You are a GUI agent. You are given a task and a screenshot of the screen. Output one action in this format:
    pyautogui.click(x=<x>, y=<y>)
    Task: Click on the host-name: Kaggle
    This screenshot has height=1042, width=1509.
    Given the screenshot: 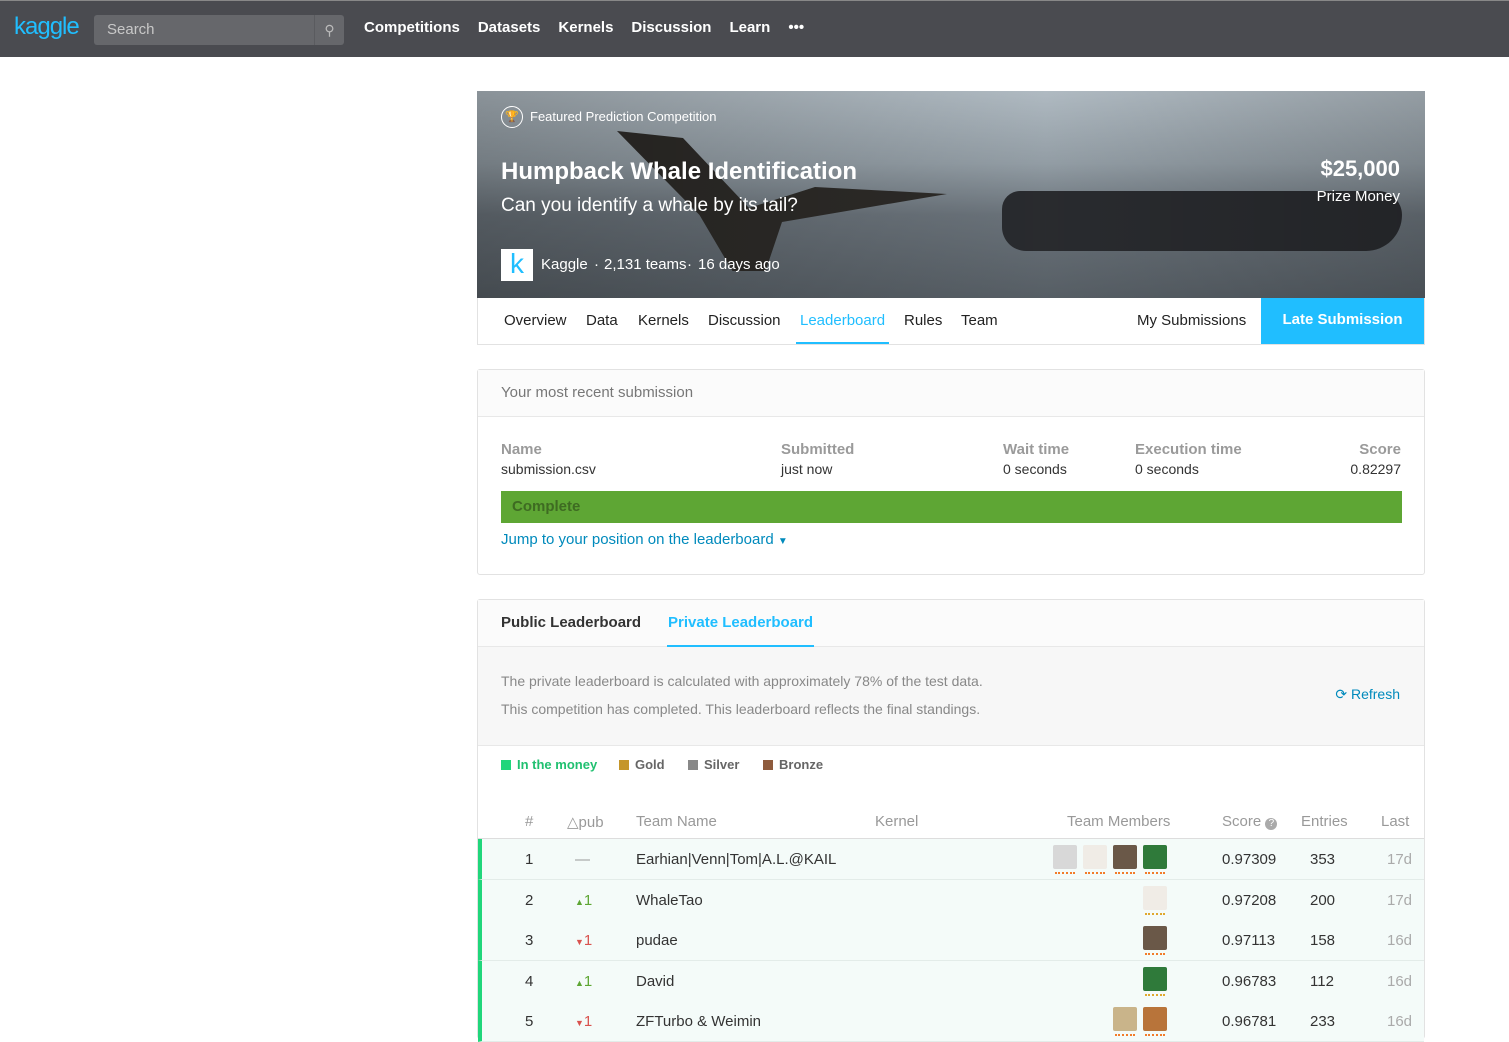 What is the action you would take?
    pyautogui.click(x=564, y=264)
    